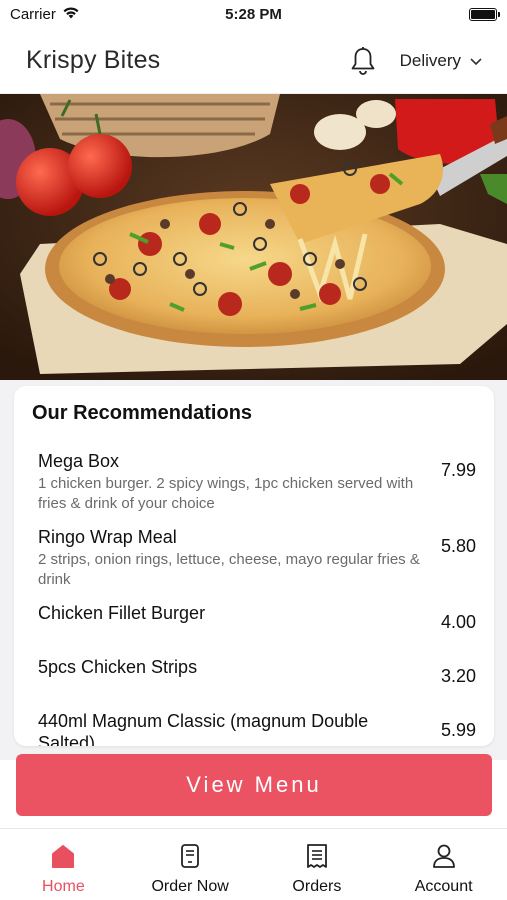  What do you see at coordinates (33, 14) in the screenshot?
I see `carrier-label: Carrier` at bounding box center [33, 14].